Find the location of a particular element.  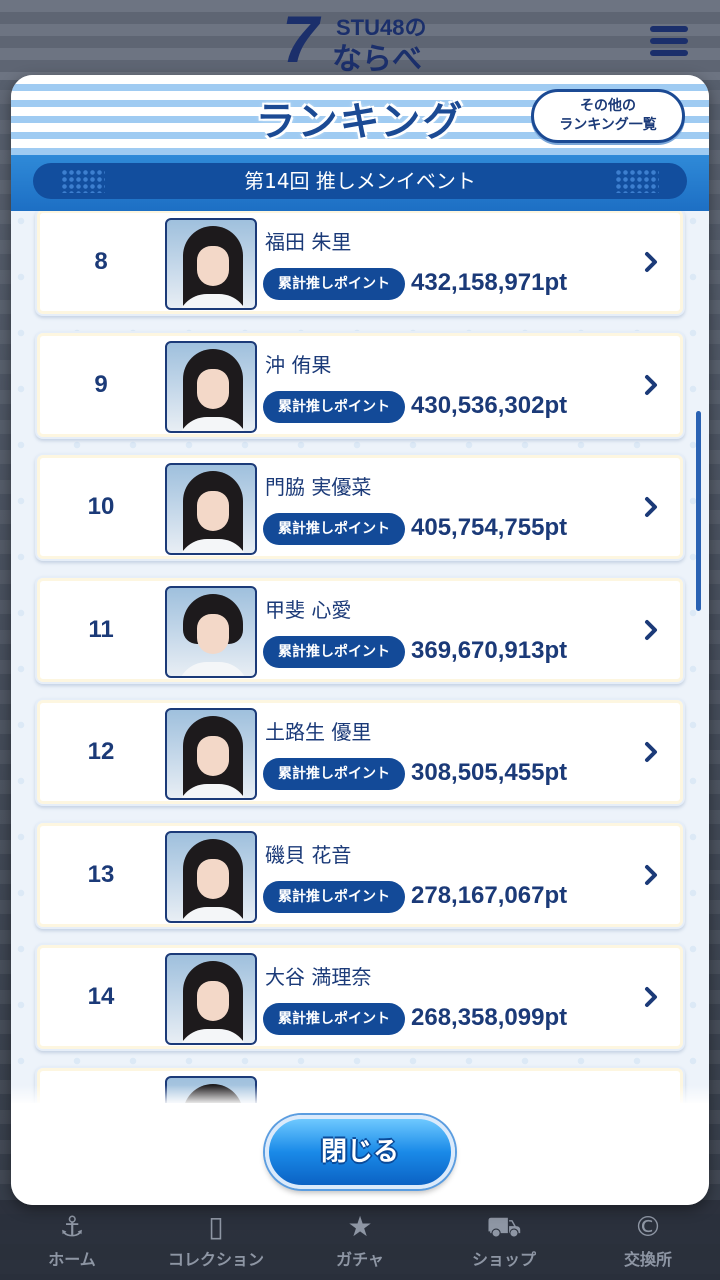

event-name: 第14回 推しメンイベント is located at coordinates (360, 181).